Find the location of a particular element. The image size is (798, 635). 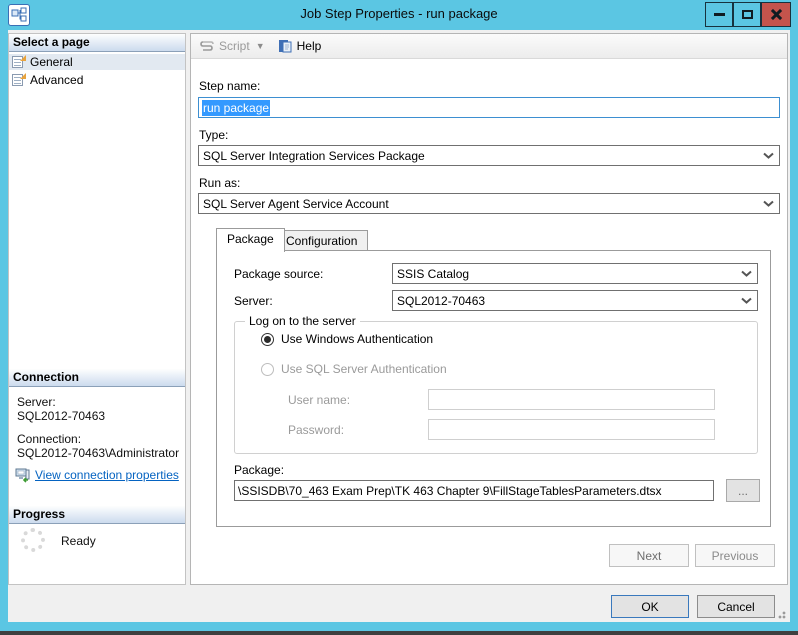

progress-status: Ready is located at coordinates (78, 541).